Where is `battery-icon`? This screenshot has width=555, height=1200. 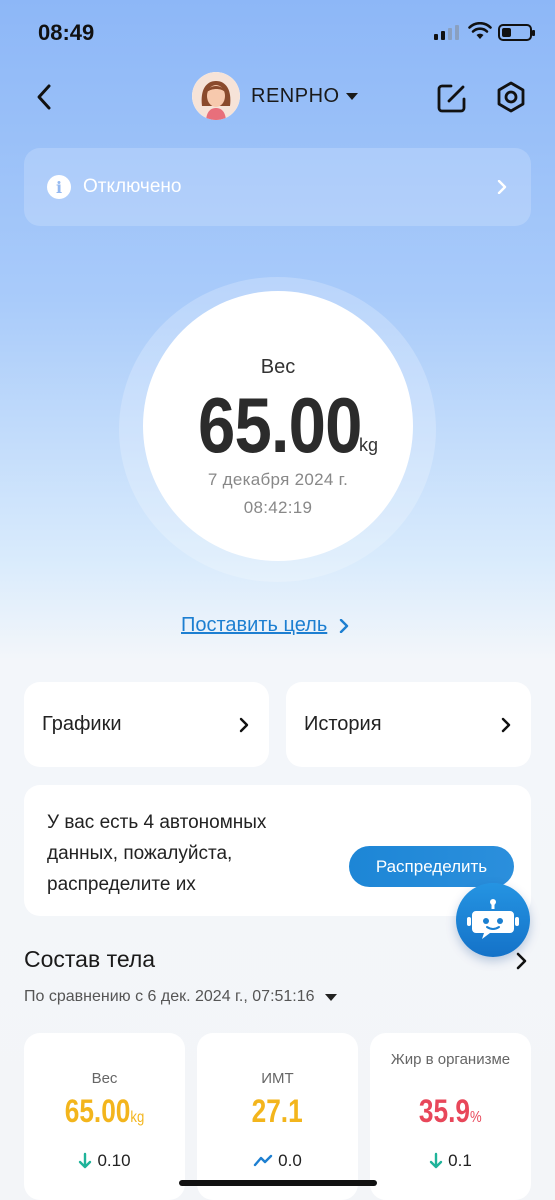 battery-icon is located at coordinates (516, 32).